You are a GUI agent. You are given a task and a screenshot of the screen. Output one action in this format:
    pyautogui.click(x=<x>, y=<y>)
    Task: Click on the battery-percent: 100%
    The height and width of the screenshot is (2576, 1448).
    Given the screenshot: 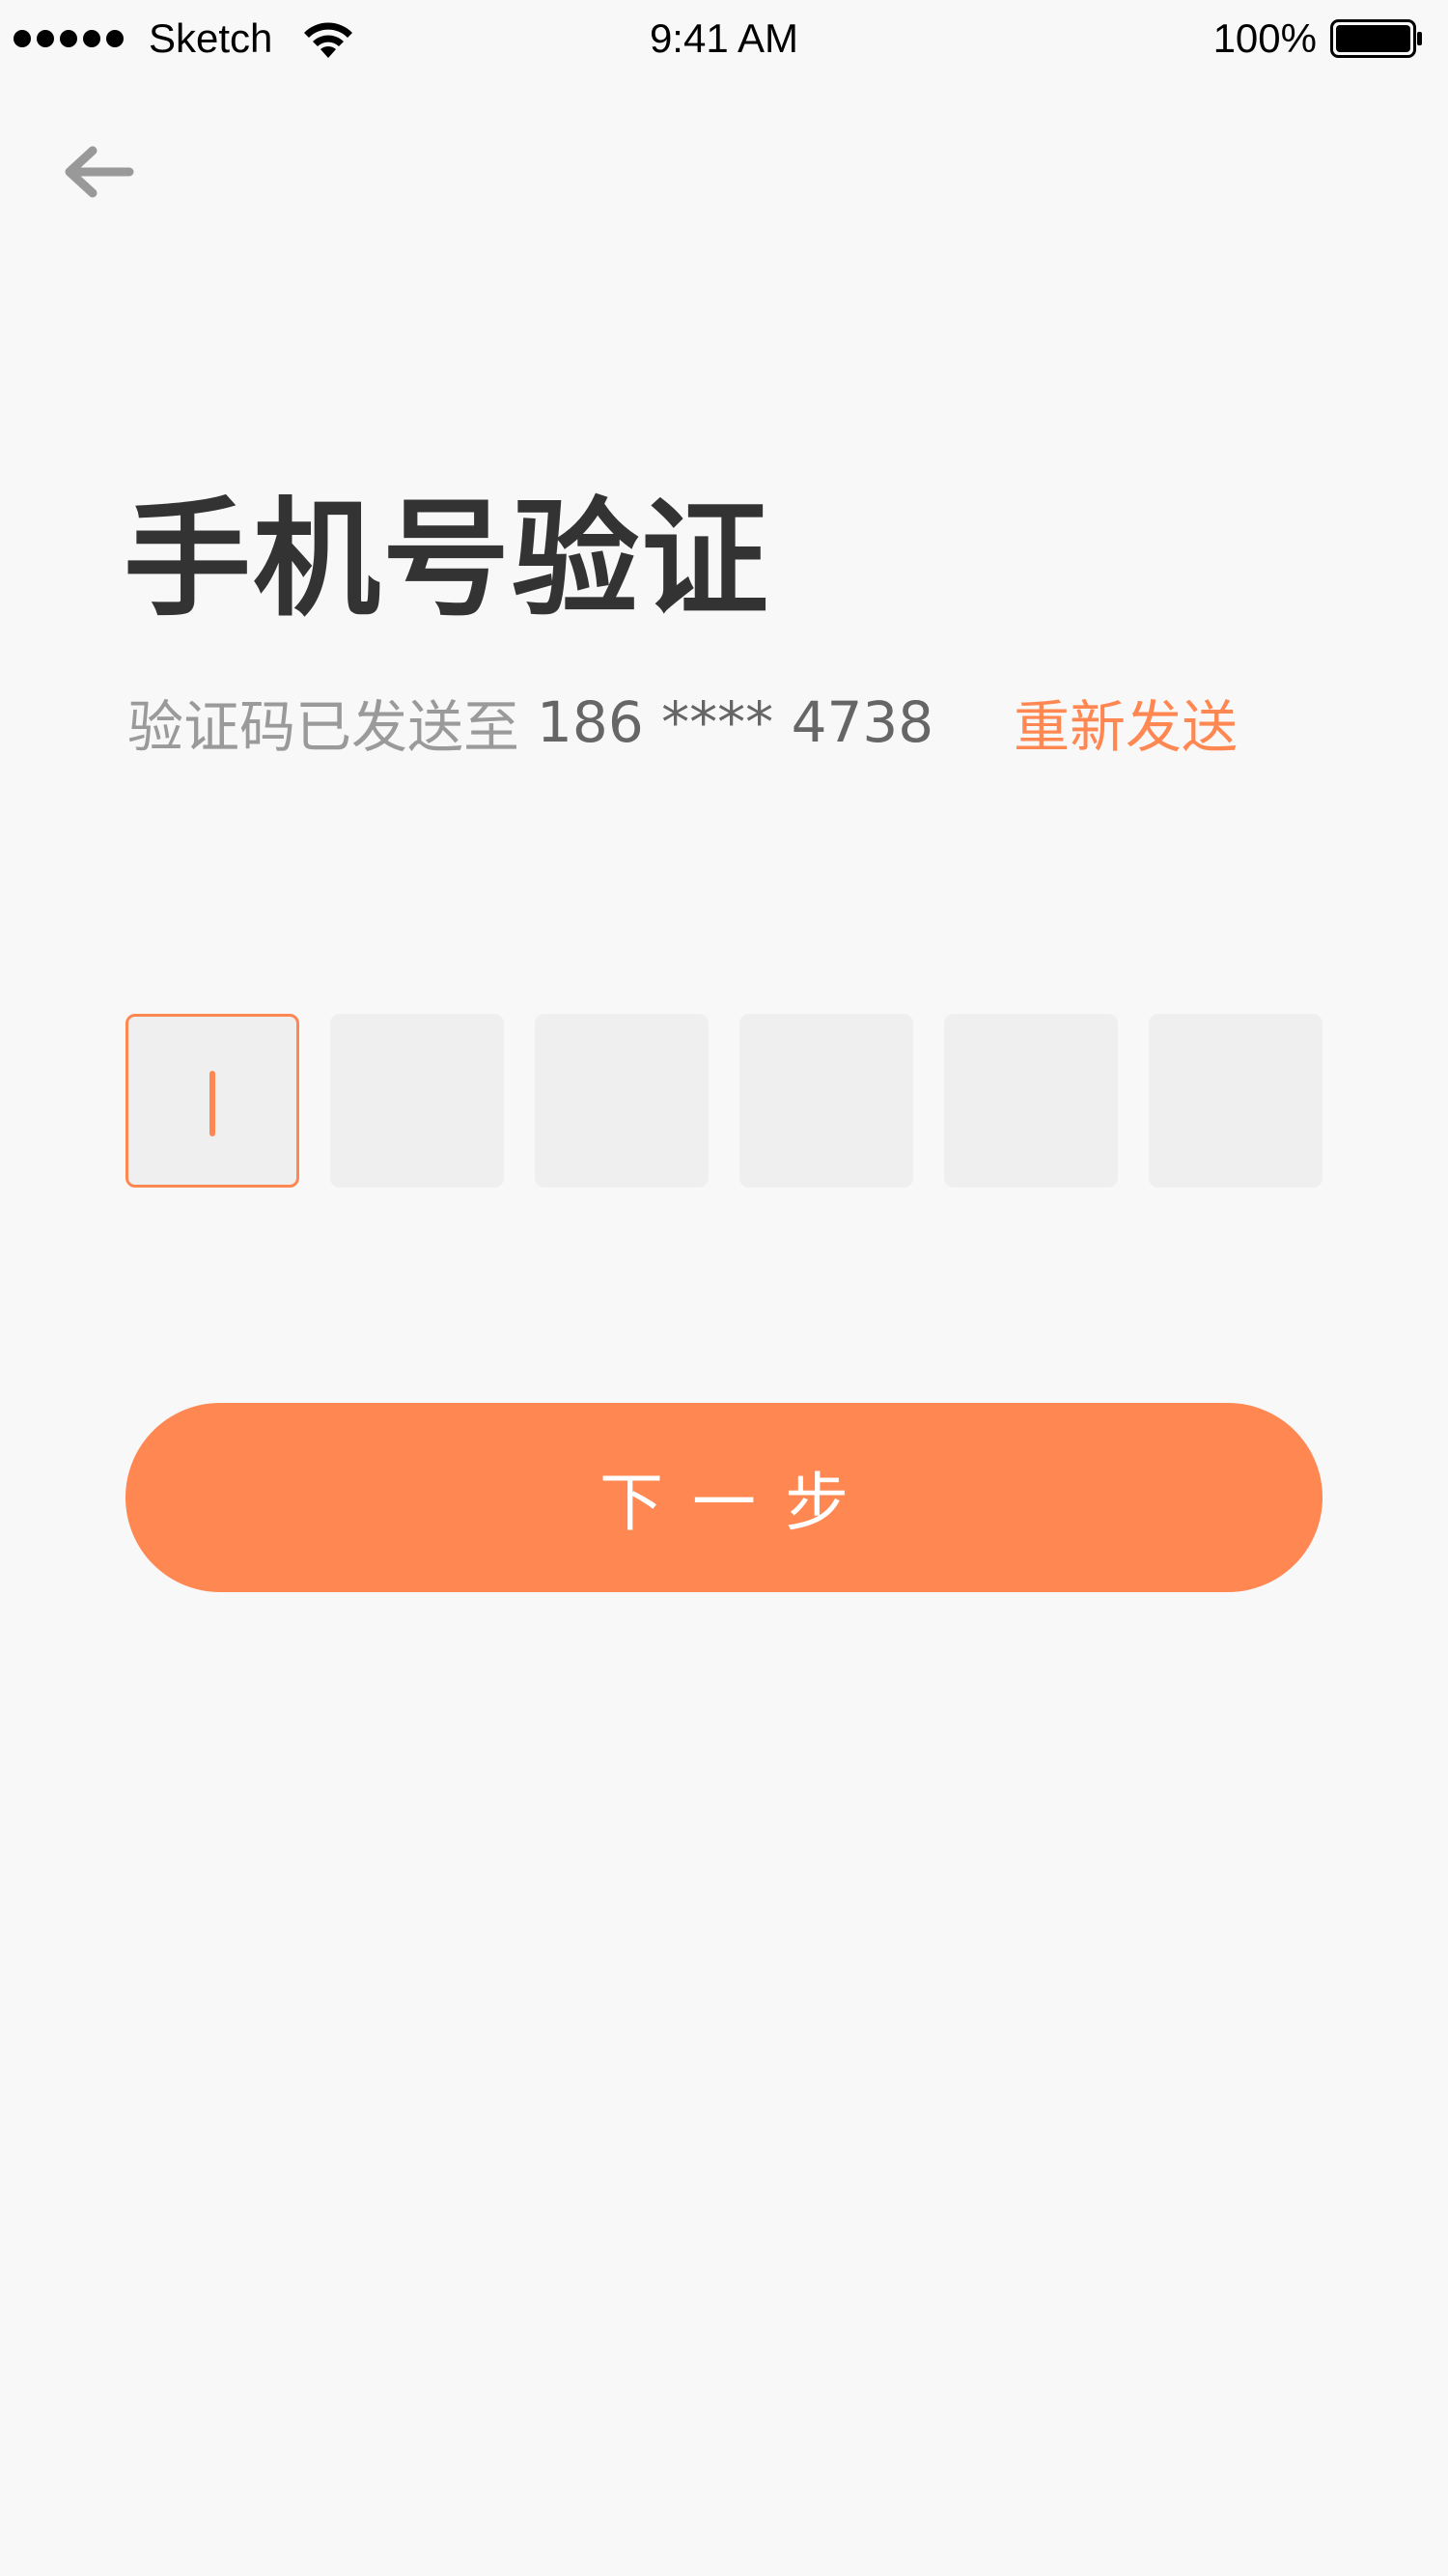 What is the action you would take?
    pyautogui.click(x=1264, y=38)
    